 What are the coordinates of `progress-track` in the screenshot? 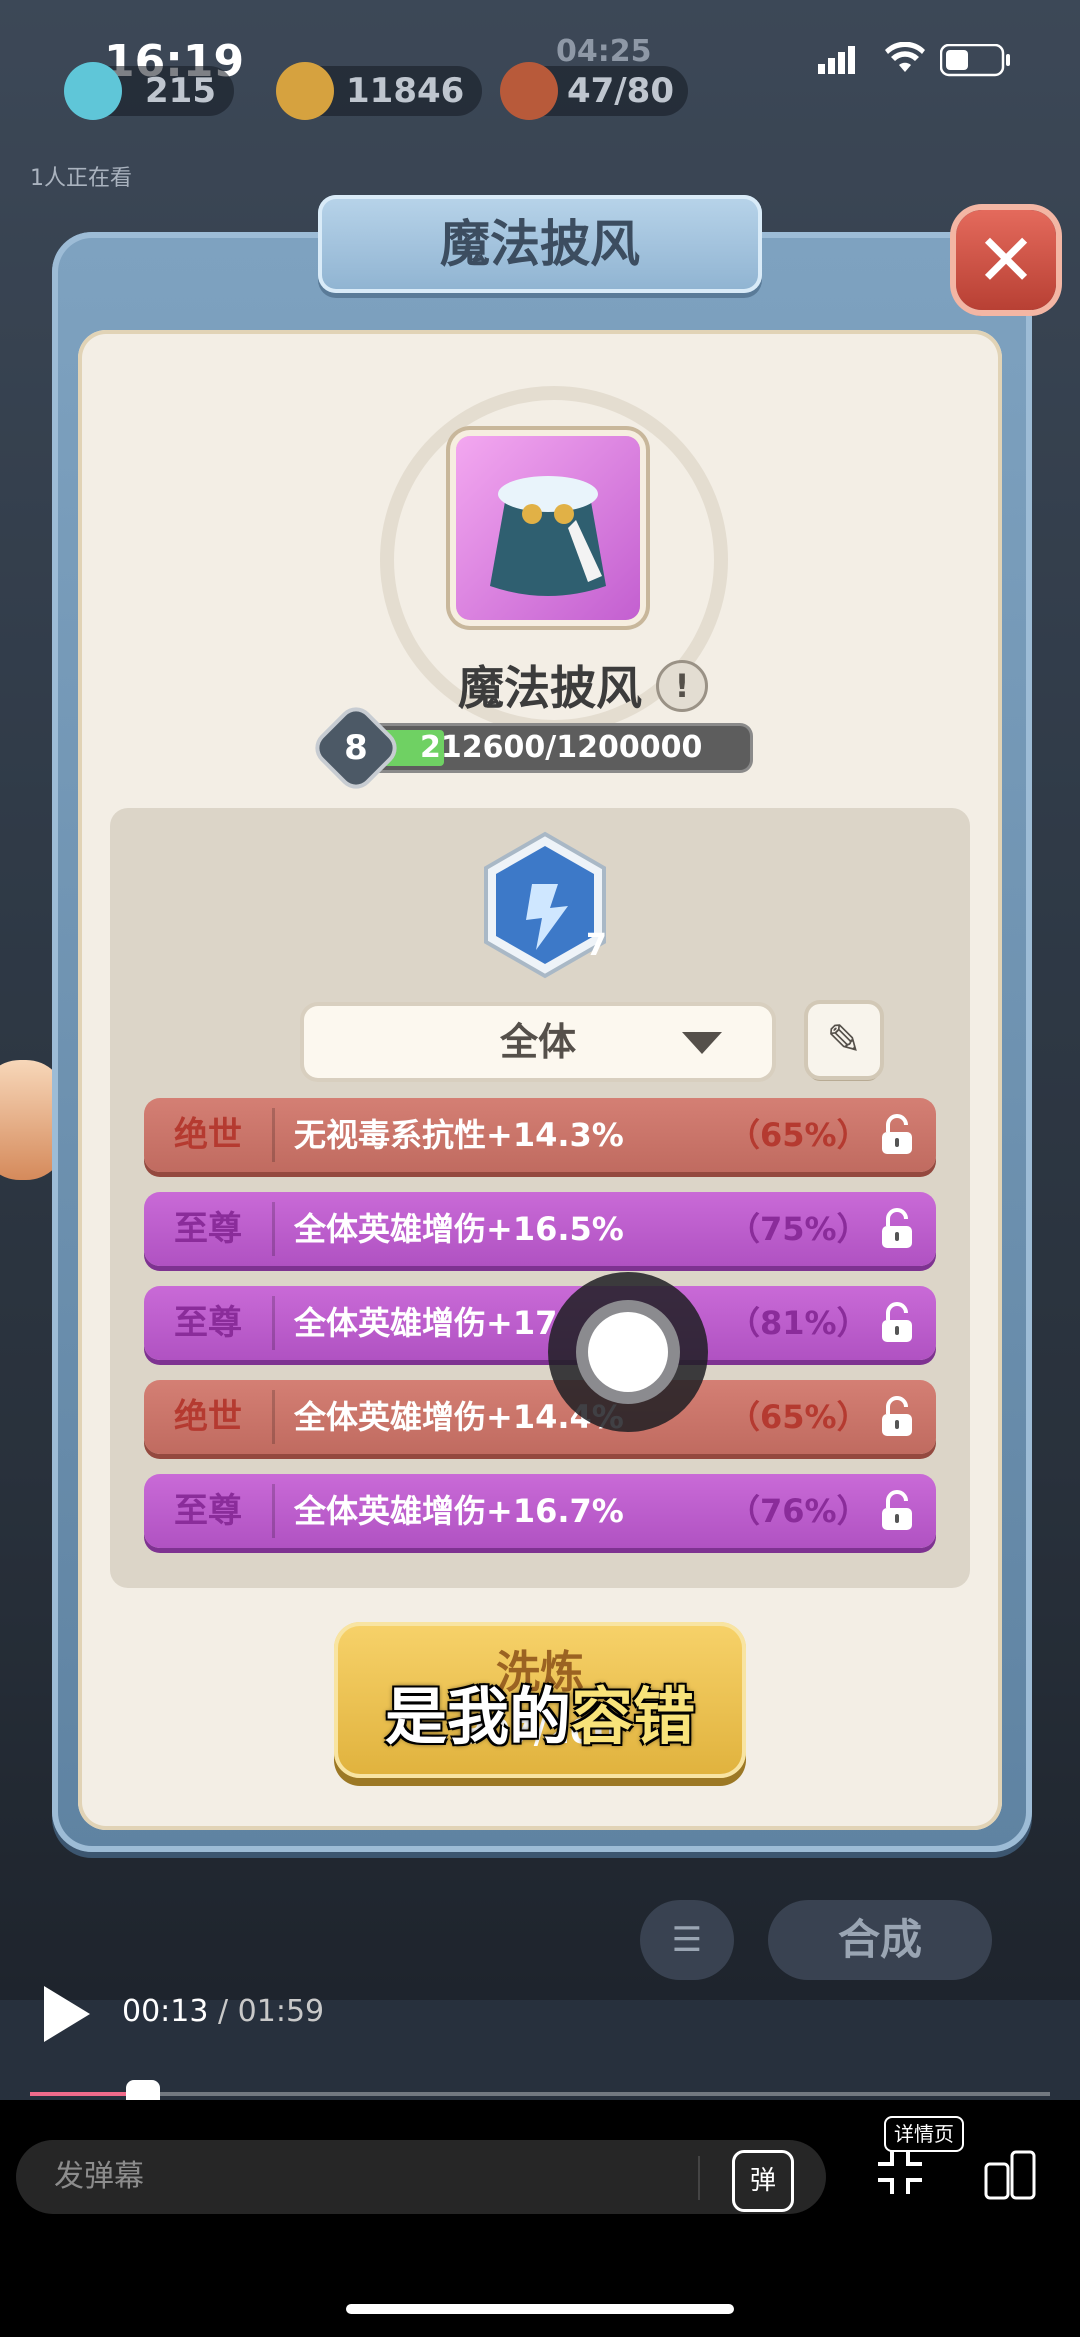 It's located at (540, 2094).